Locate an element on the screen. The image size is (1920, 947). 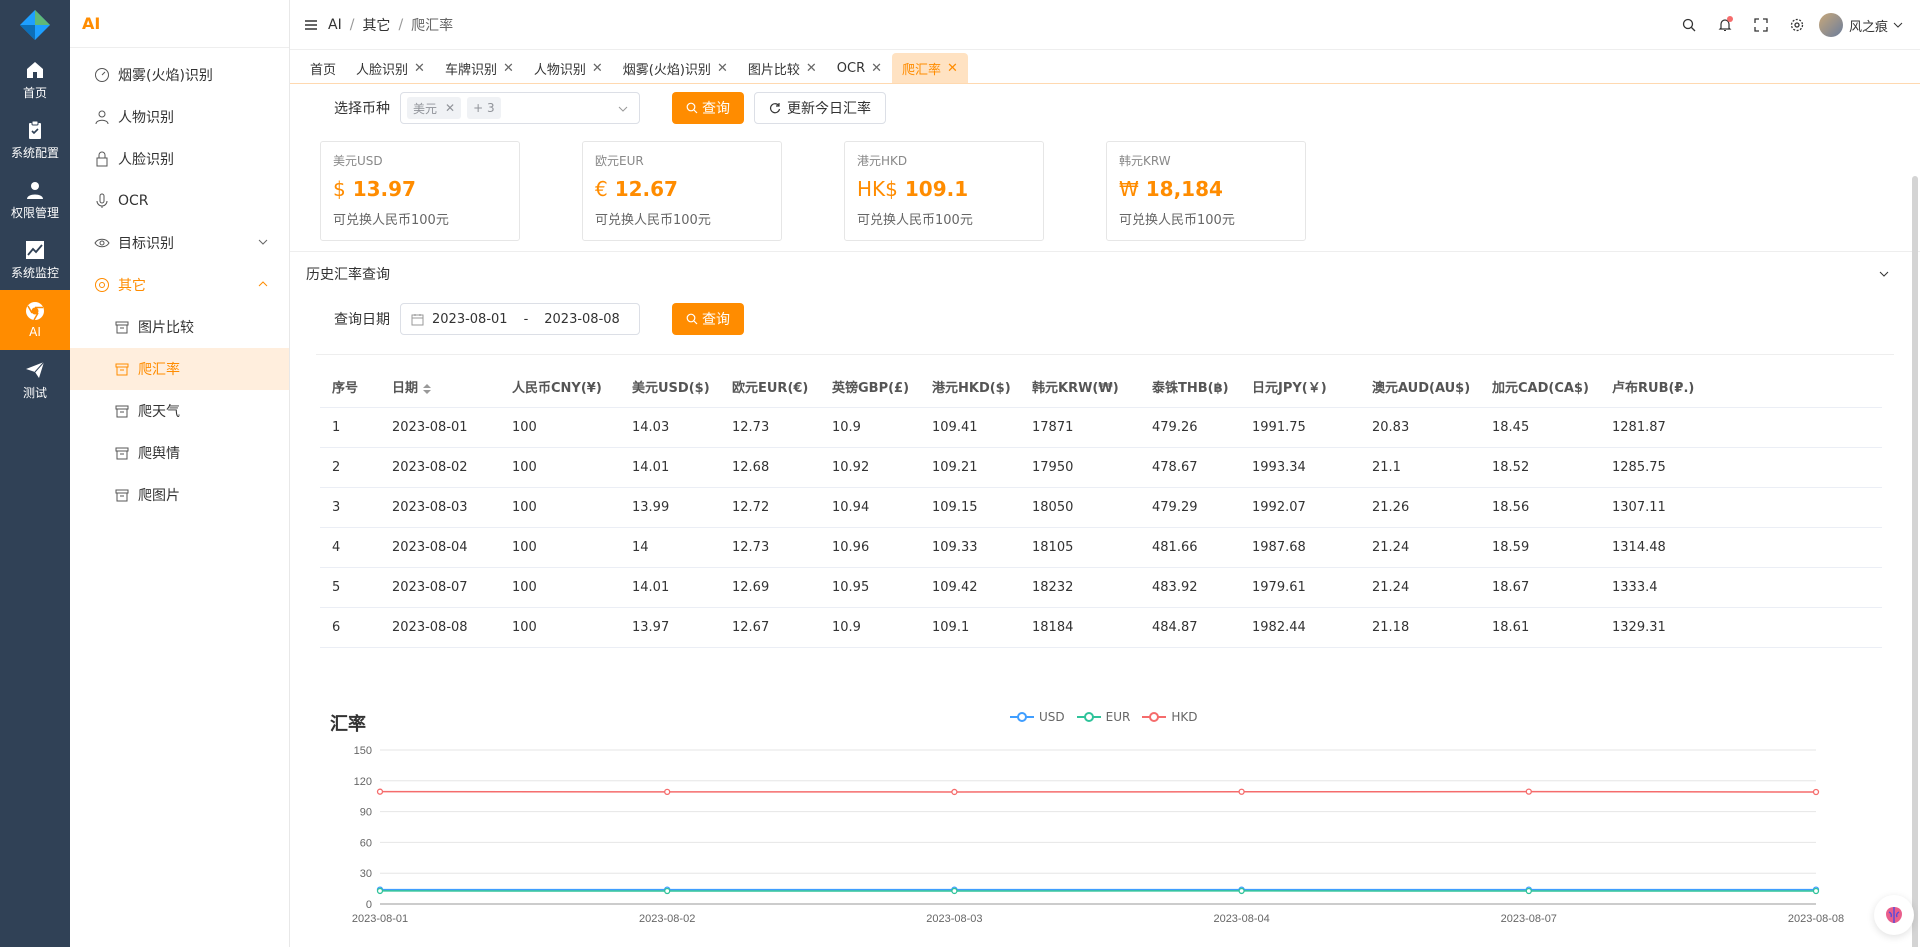
top-tools: 风之痕 is located at coordinates (1787, 25).